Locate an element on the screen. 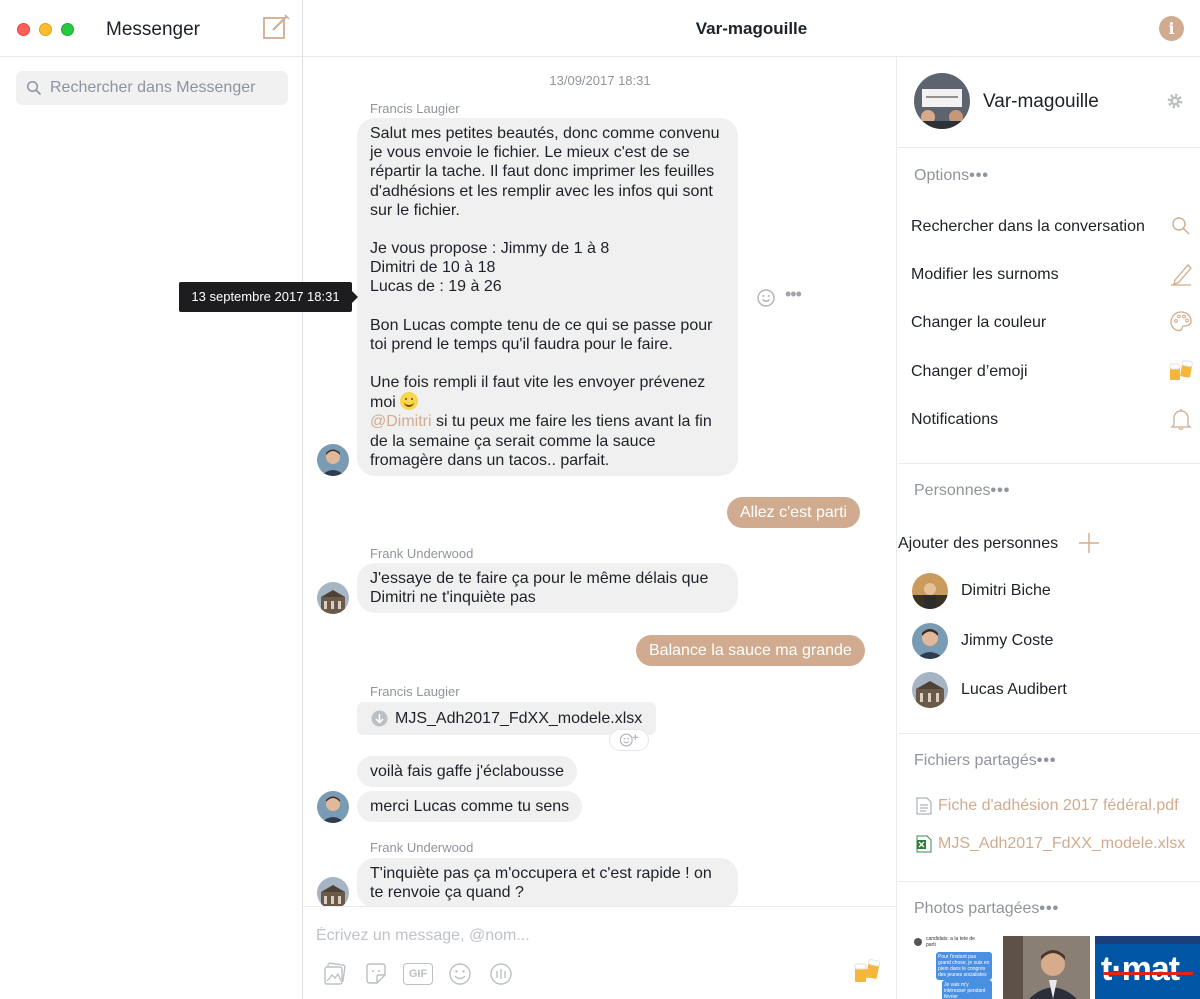 Image resolution: width=1200 pixels, height=999 pixels. person-dimitri: Dimitri Biche is located at coordinates (1052, 591).